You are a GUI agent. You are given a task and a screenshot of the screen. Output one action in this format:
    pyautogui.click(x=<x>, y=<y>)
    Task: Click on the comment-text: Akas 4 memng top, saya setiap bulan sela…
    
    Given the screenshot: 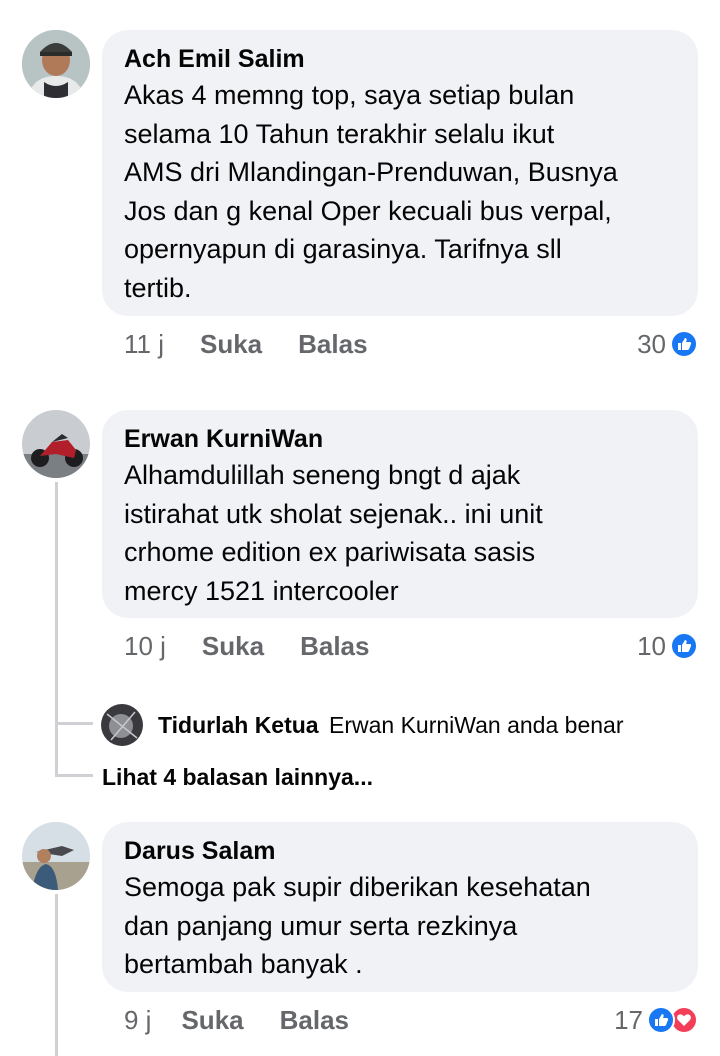 What is the action you would take?
    pyautogui.click(x=371, y=191)
    